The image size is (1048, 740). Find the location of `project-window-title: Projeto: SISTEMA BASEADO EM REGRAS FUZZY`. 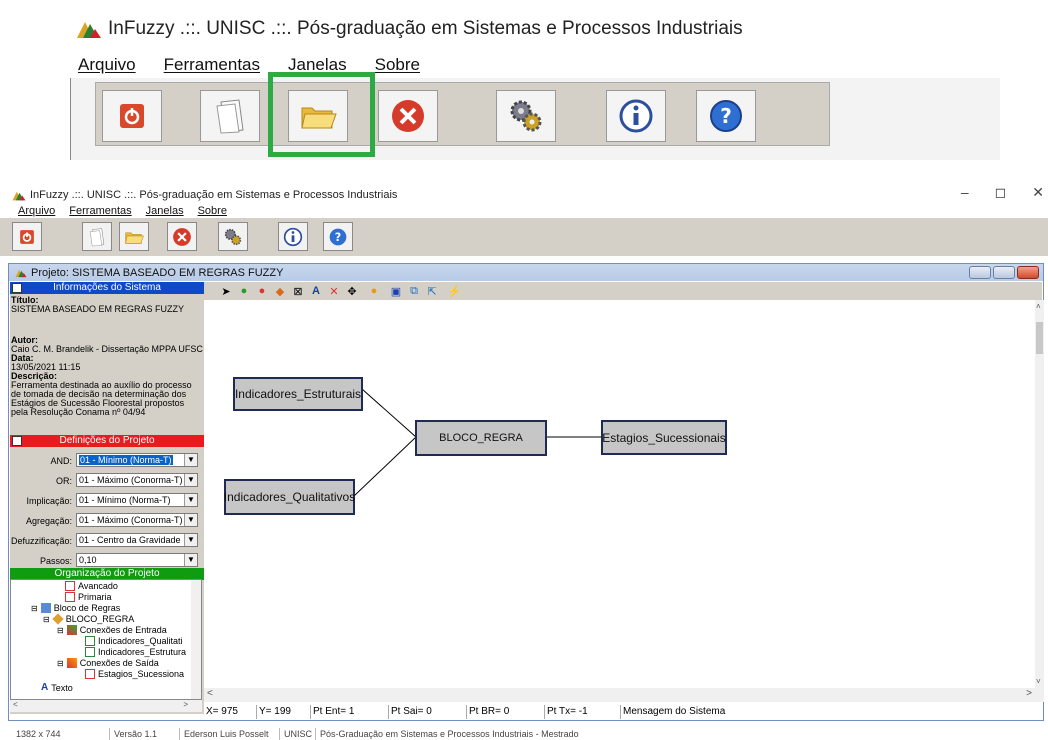

project-window-title: Projeto: SISTEMA BASEADO EM REGRAS FUZZY is located at coordinates (157, 272).